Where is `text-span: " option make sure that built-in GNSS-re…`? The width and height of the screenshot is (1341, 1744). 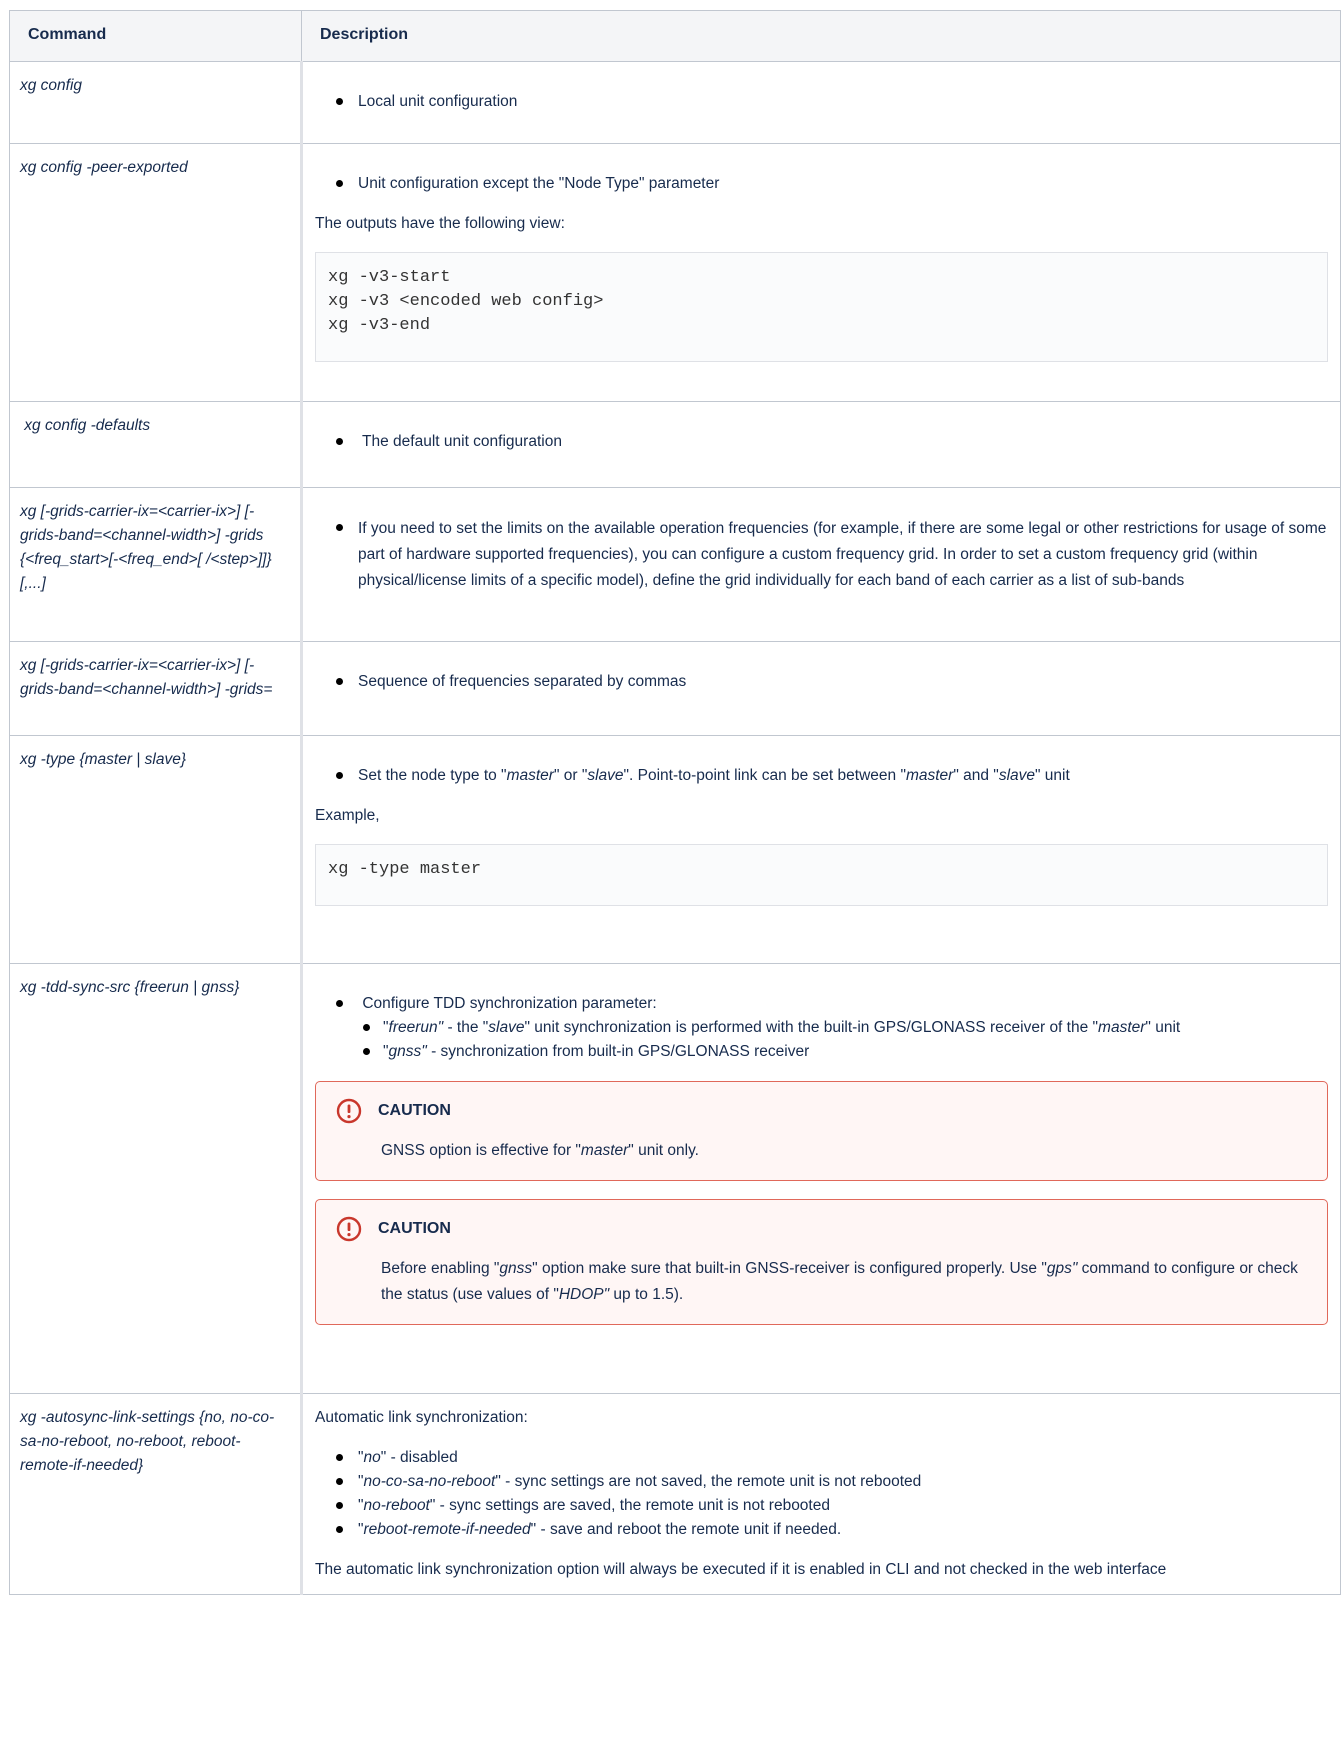 text-span: " option make sure that built-in GNSS-re… is located at coordinates (789, 1268).